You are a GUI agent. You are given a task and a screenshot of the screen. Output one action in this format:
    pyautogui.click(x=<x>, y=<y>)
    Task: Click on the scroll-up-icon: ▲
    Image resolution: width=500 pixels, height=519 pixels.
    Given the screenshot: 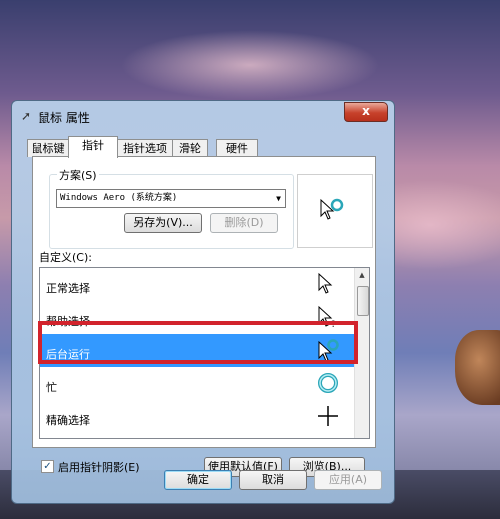 What is the action you would take?
    pyautogui.click(x=362, y=275)
    